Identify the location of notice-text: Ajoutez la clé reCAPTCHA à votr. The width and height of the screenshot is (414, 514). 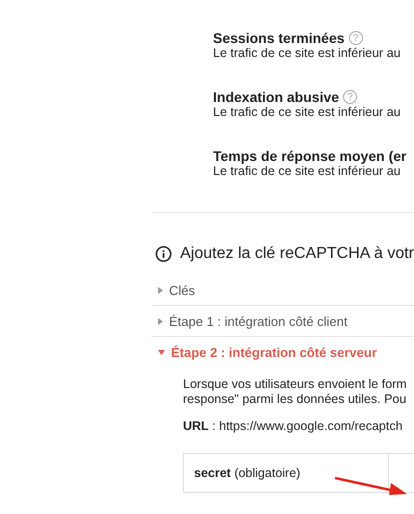
(297, 254).